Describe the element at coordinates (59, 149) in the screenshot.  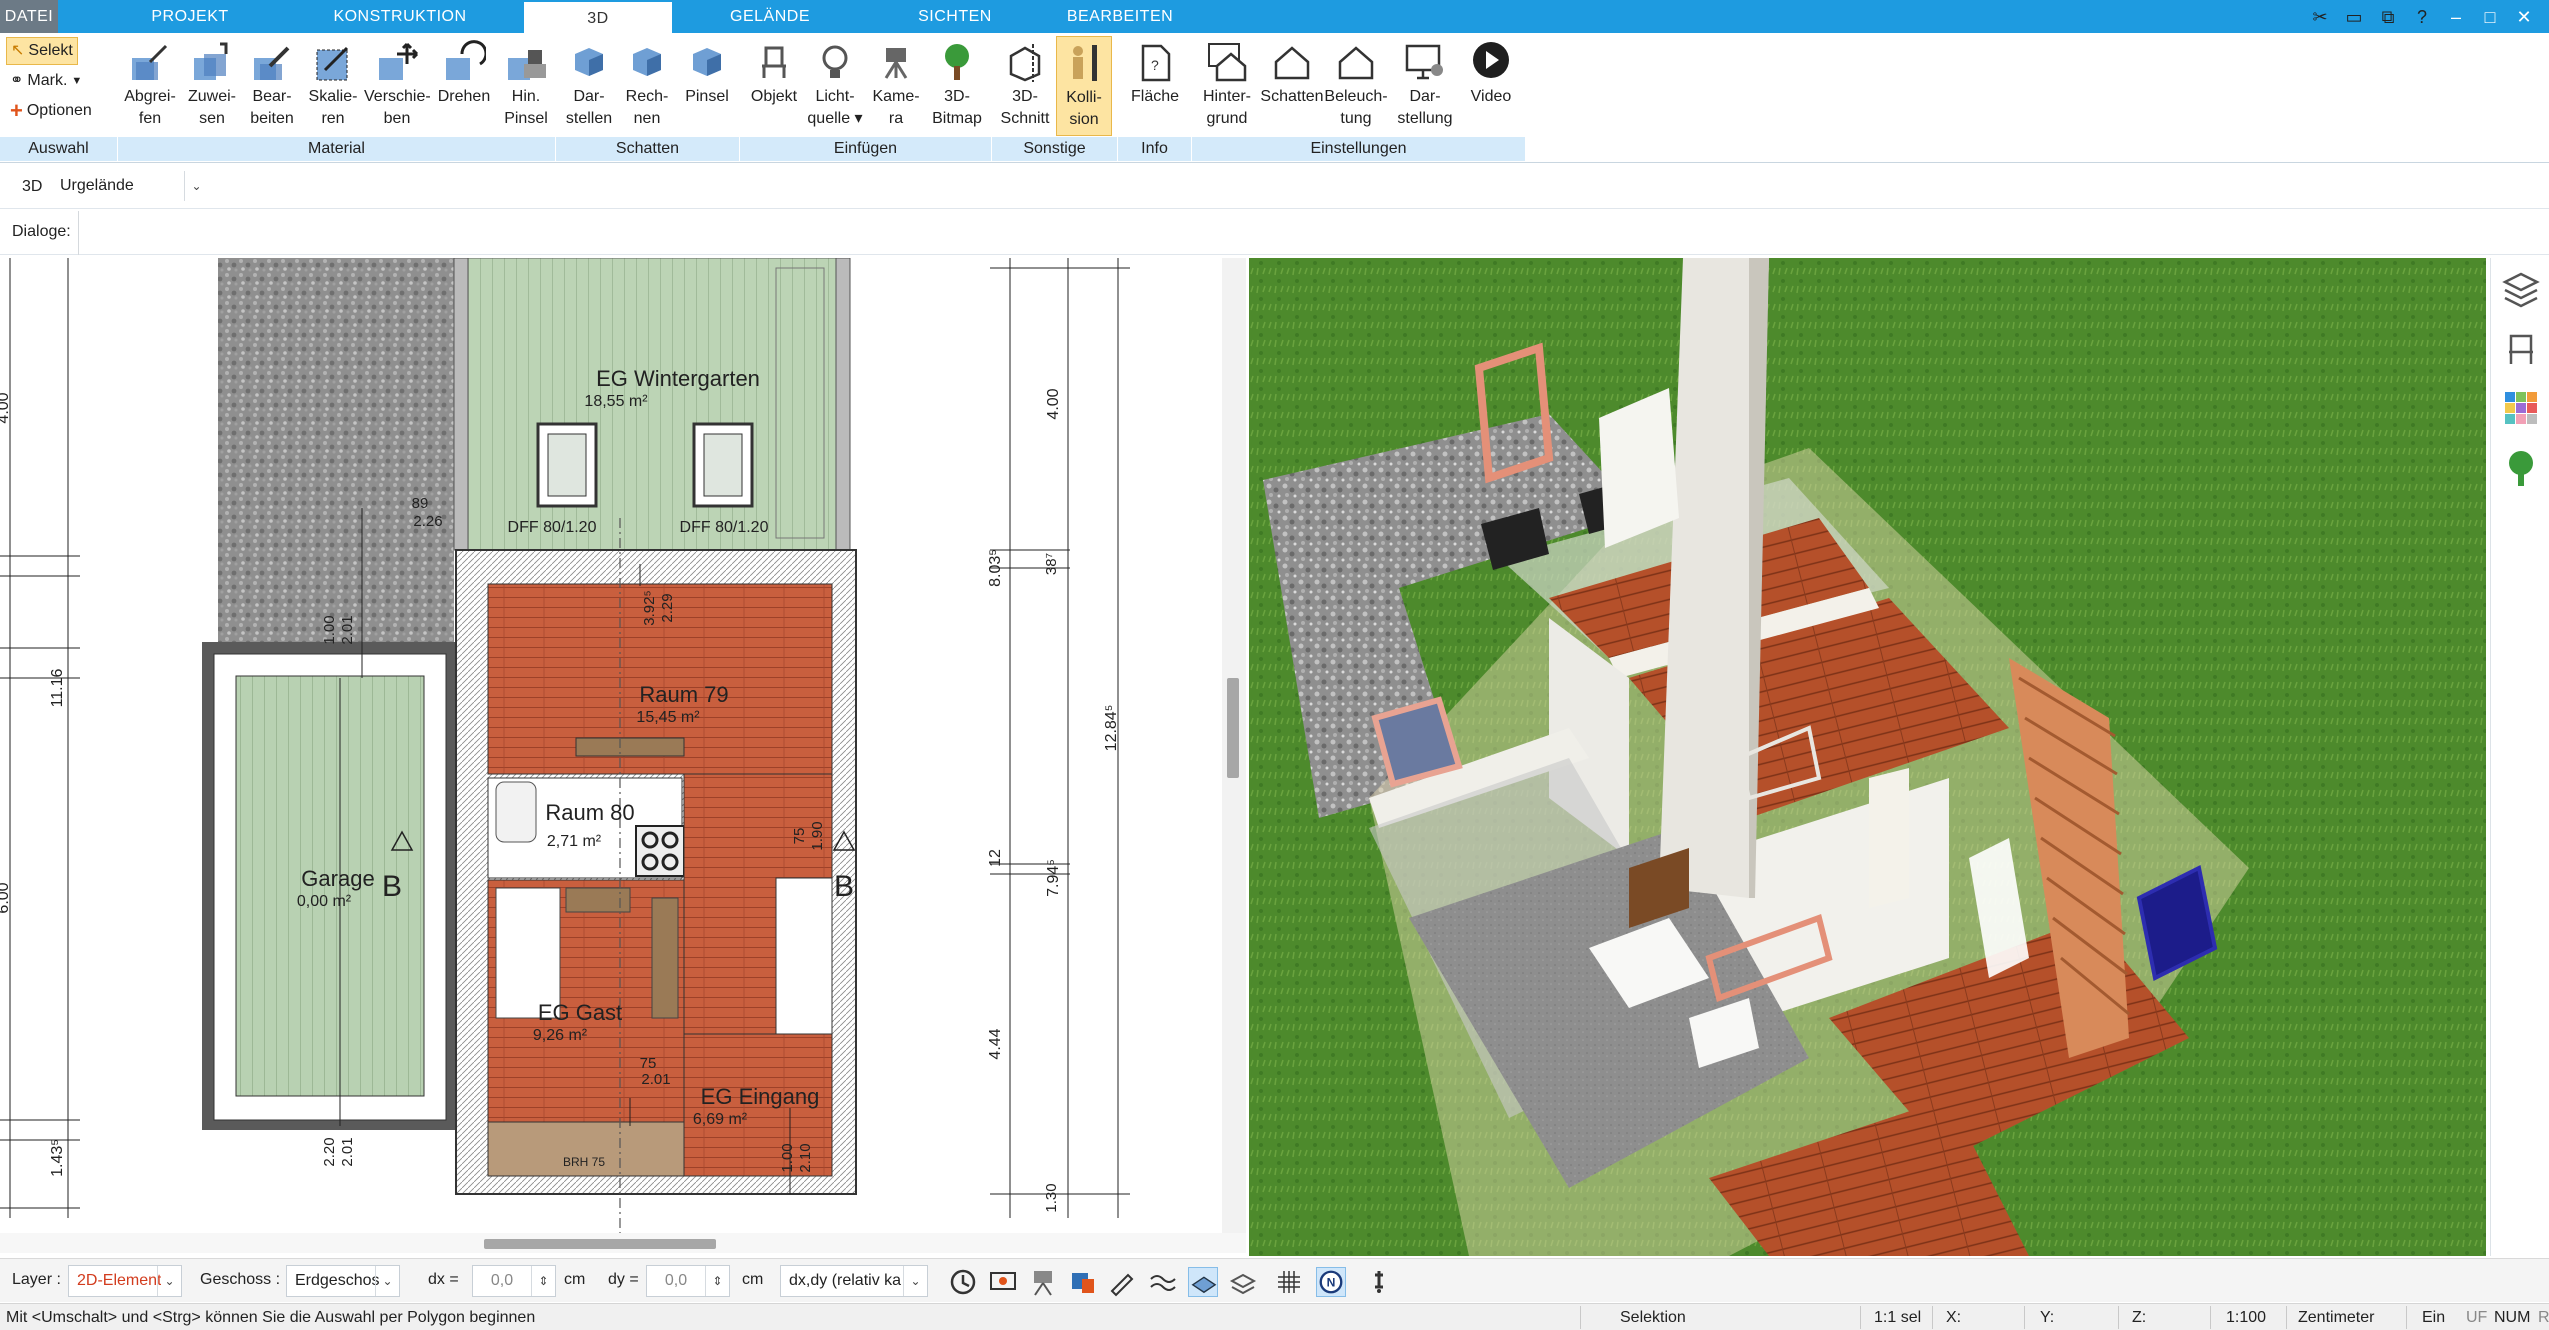
I see `group-label-auswahl: Auswahl` at that location.